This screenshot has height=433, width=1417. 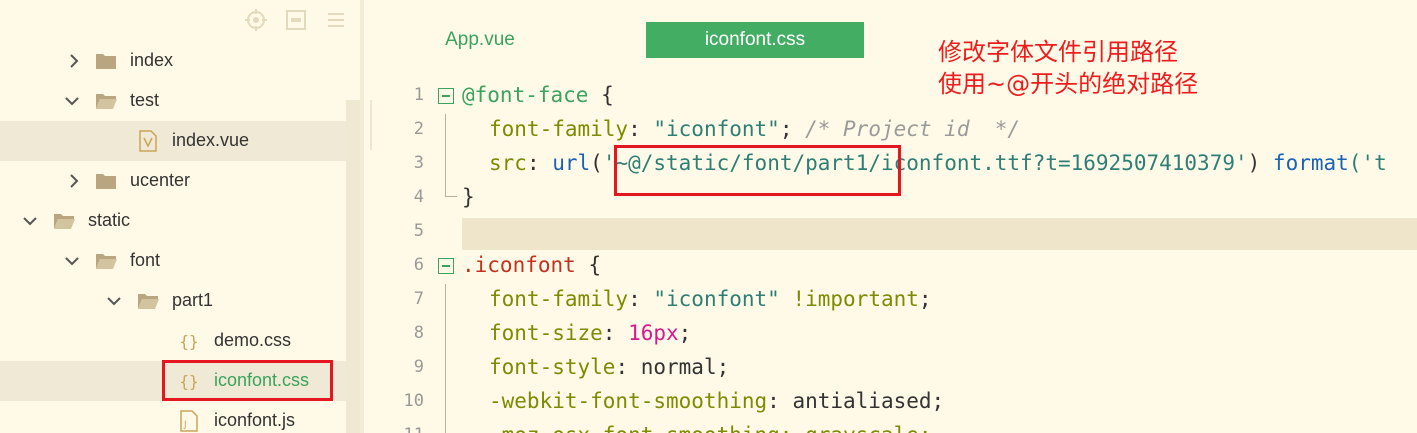 What do you see at coordinates (525, 95) in the screenshot?
I see `at-rule: @font-face` at bounding box center [525, 95].